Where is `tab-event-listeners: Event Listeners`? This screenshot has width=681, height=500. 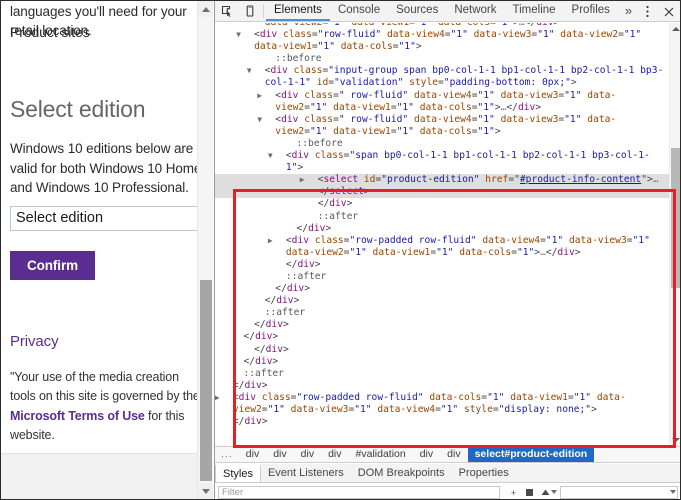 tab-event-listeners: Event Listeners is located at coordinates (306, 473).